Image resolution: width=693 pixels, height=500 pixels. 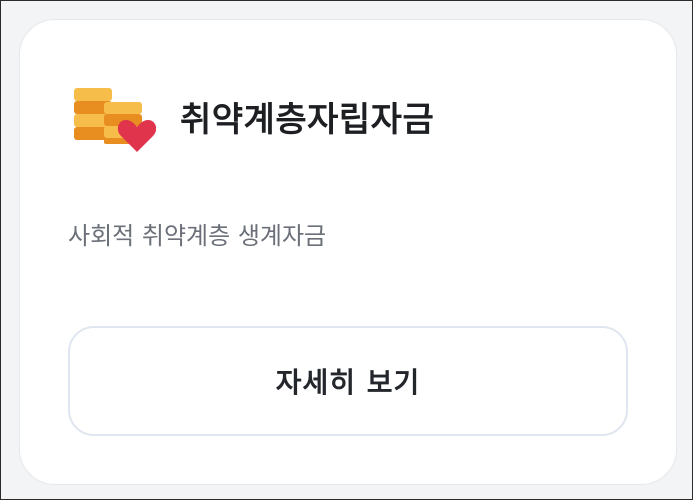 I want to click on view-details-label: 자세히 보기, so click(x=348, y=382).